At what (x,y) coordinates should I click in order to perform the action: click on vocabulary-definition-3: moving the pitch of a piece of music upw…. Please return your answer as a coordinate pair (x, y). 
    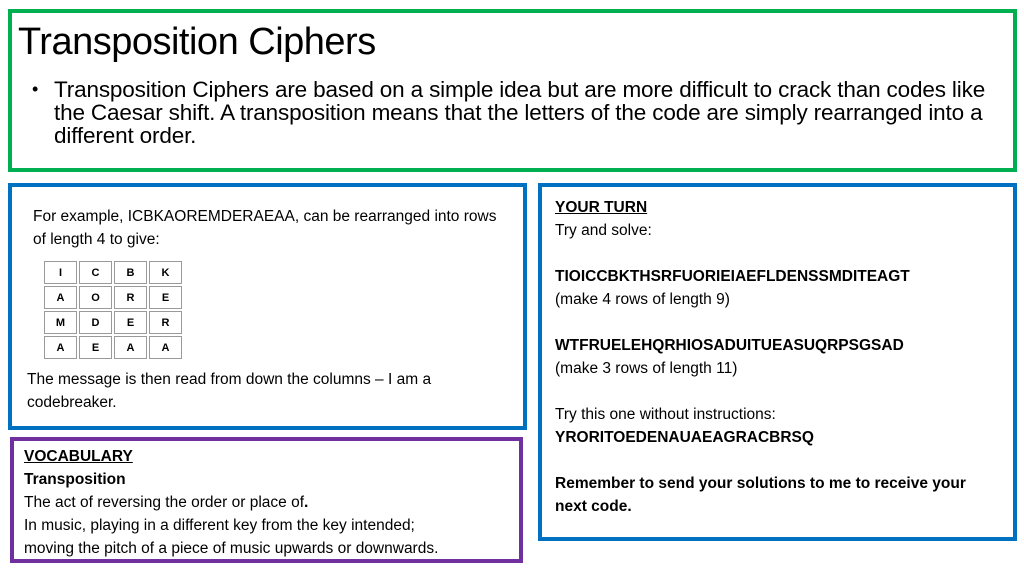
    Looking at the image, I should click on (231, 548).